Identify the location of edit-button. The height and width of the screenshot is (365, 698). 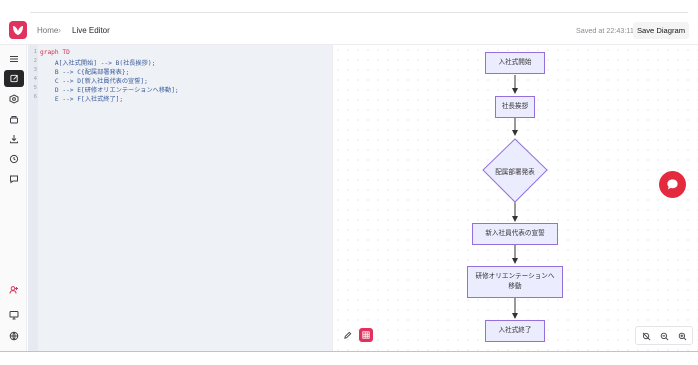
(347, 335).